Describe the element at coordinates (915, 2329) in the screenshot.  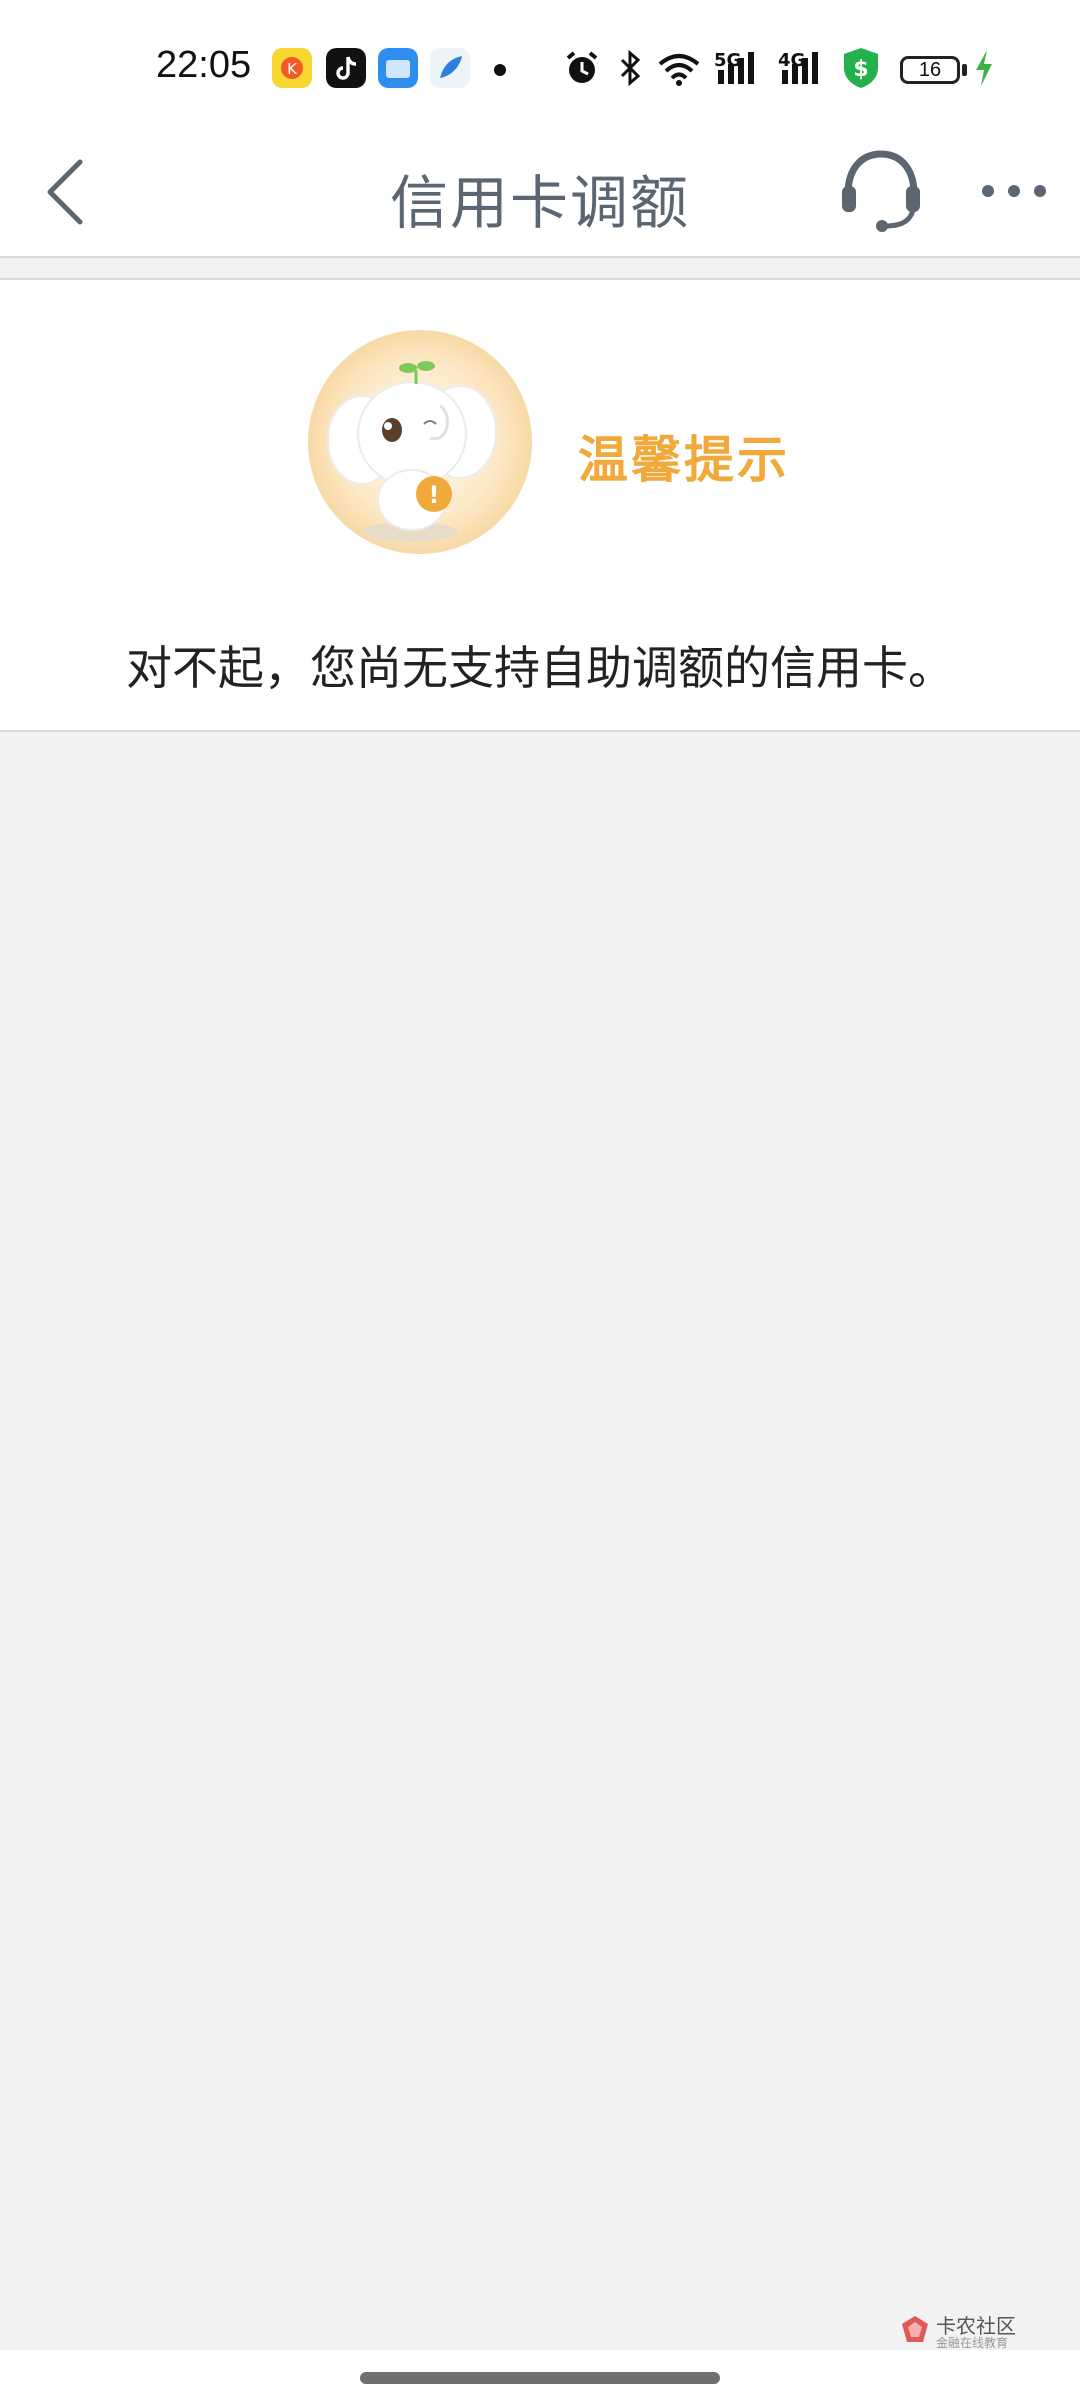
I see `watermark-emblem-icon` at that location.